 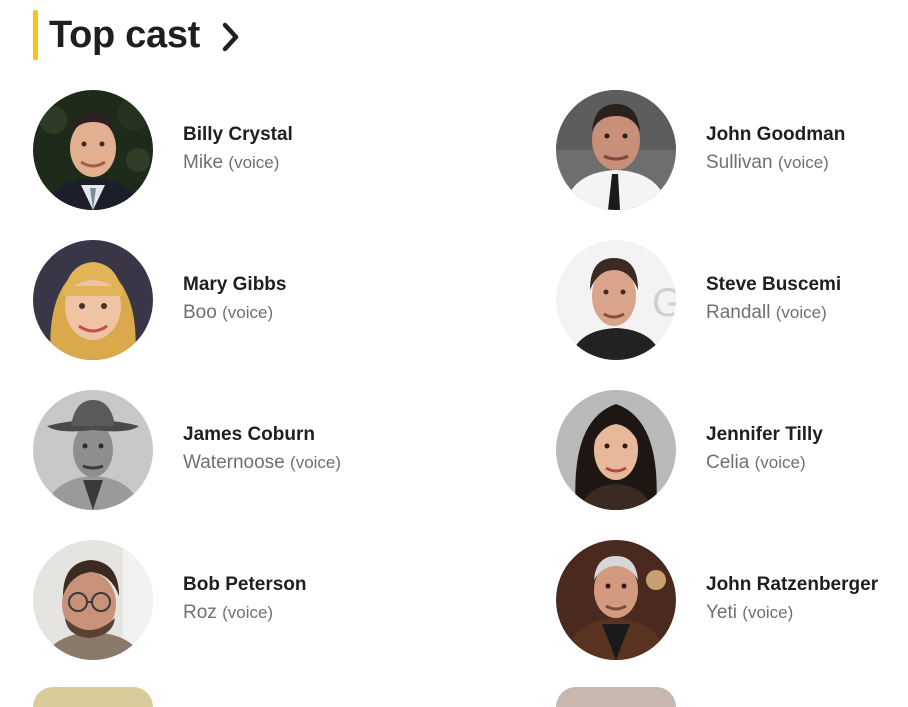 I want to click on actor-name: Steve Buscemi, so click(x=773, y=285).